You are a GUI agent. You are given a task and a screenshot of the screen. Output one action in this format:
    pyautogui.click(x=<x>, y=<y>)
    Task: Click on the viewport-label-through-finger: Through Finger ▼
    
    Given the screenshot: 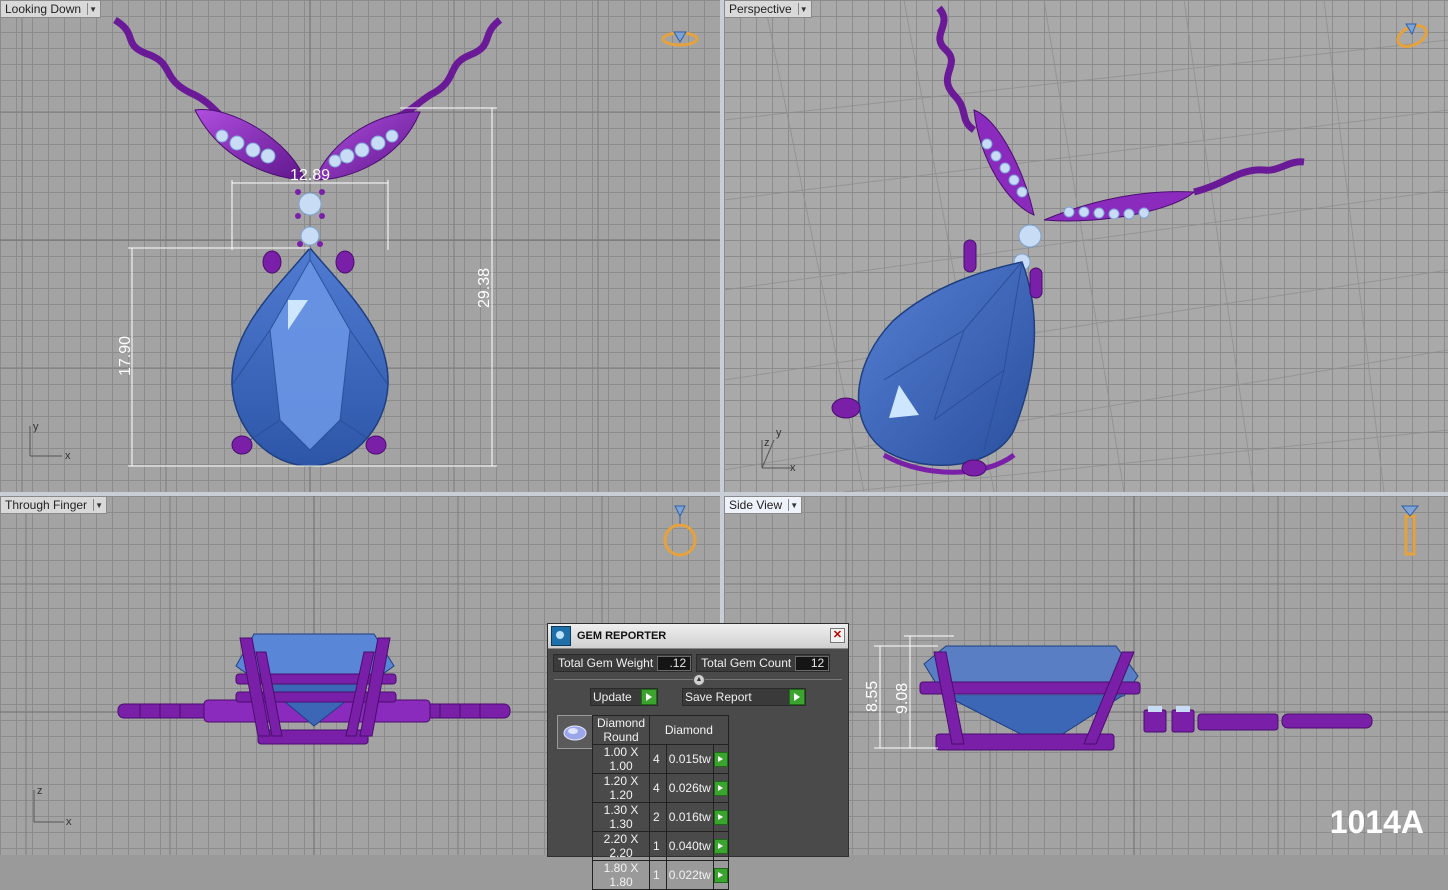 What is the action you would take?
    pyautogui.click(x=54, y=505)
    